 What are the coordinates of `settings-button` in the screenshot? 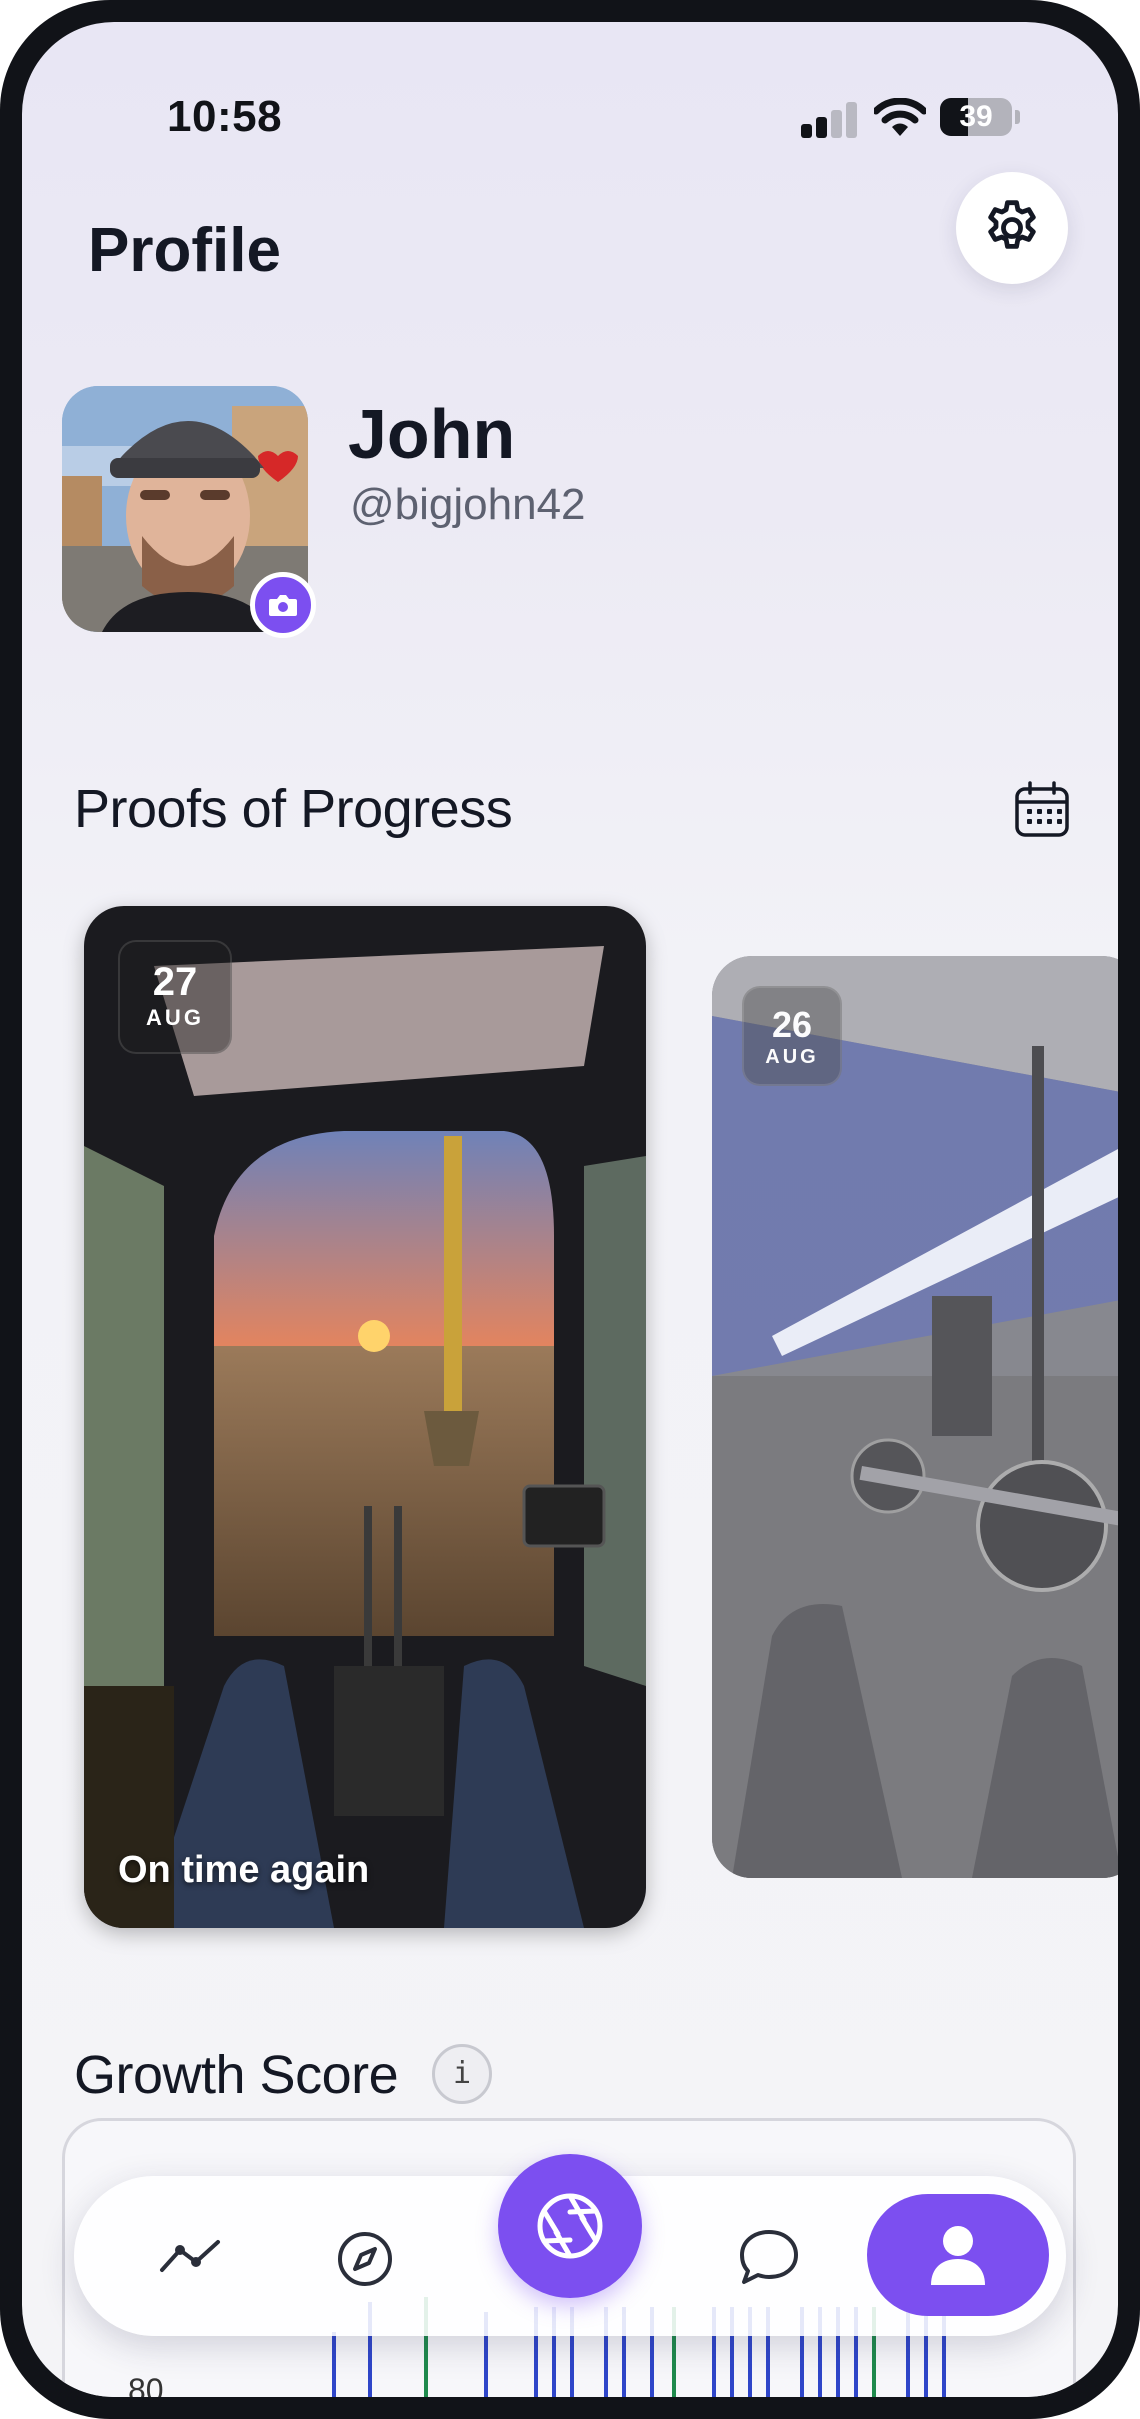 It's located at (1012, 228).